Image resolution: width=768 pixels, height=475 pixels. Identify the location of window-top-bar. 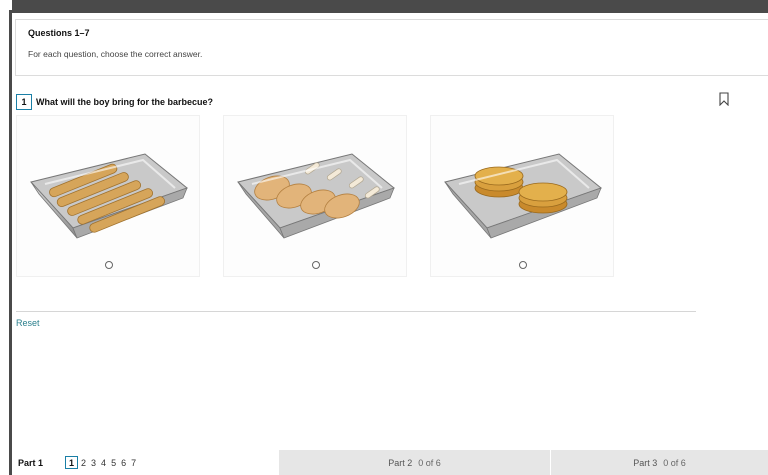
(390, 6).